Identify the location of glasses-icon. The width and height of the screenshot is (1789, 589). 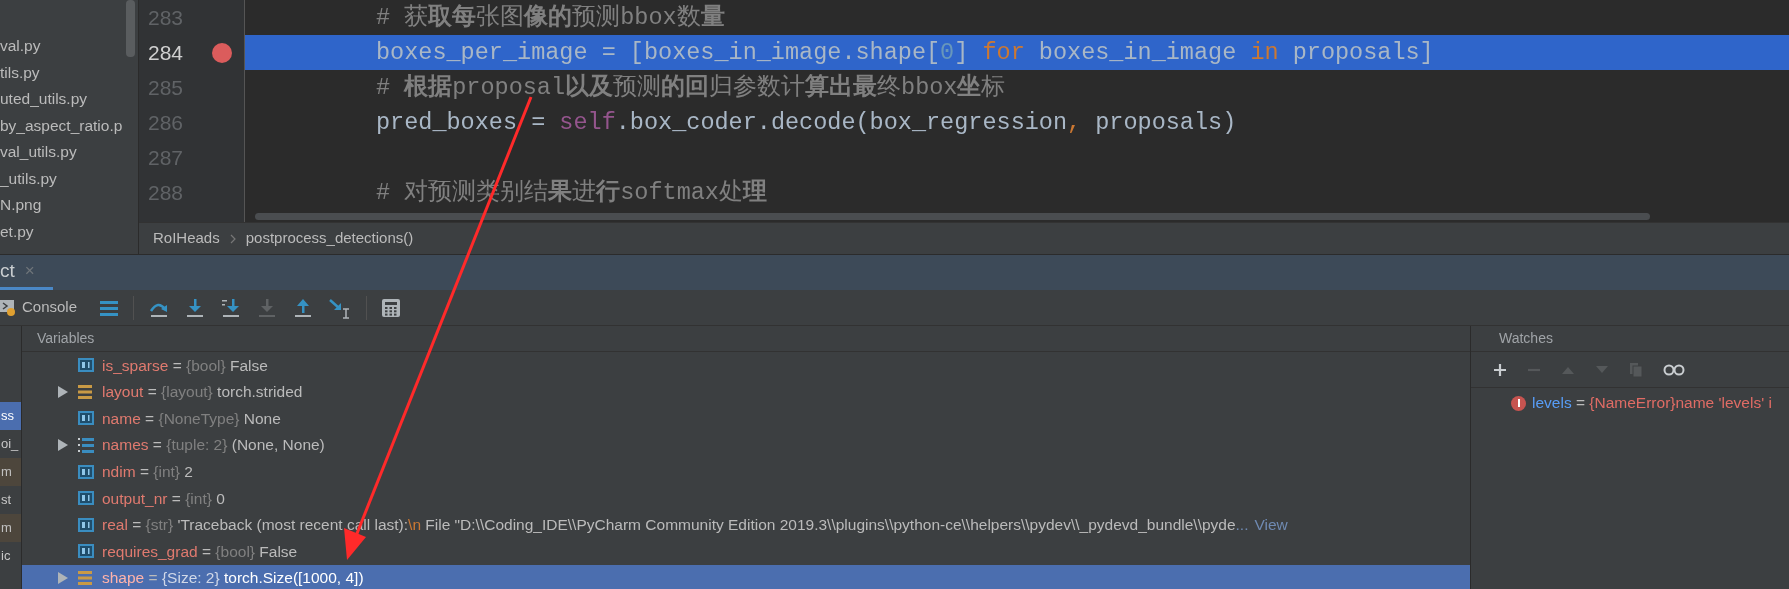
(1674, 369).